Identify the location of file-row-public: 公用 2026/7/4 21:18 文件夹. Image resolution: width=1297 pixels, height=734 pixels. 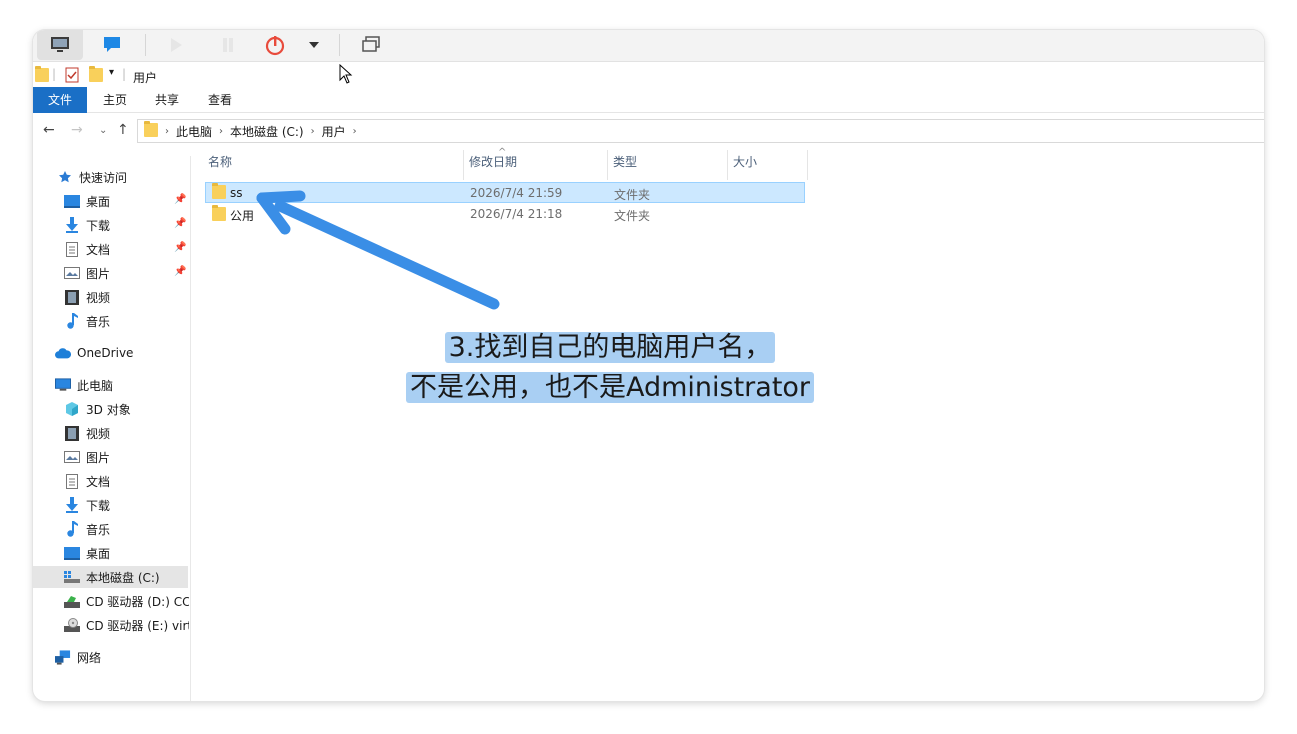
(505, 214).